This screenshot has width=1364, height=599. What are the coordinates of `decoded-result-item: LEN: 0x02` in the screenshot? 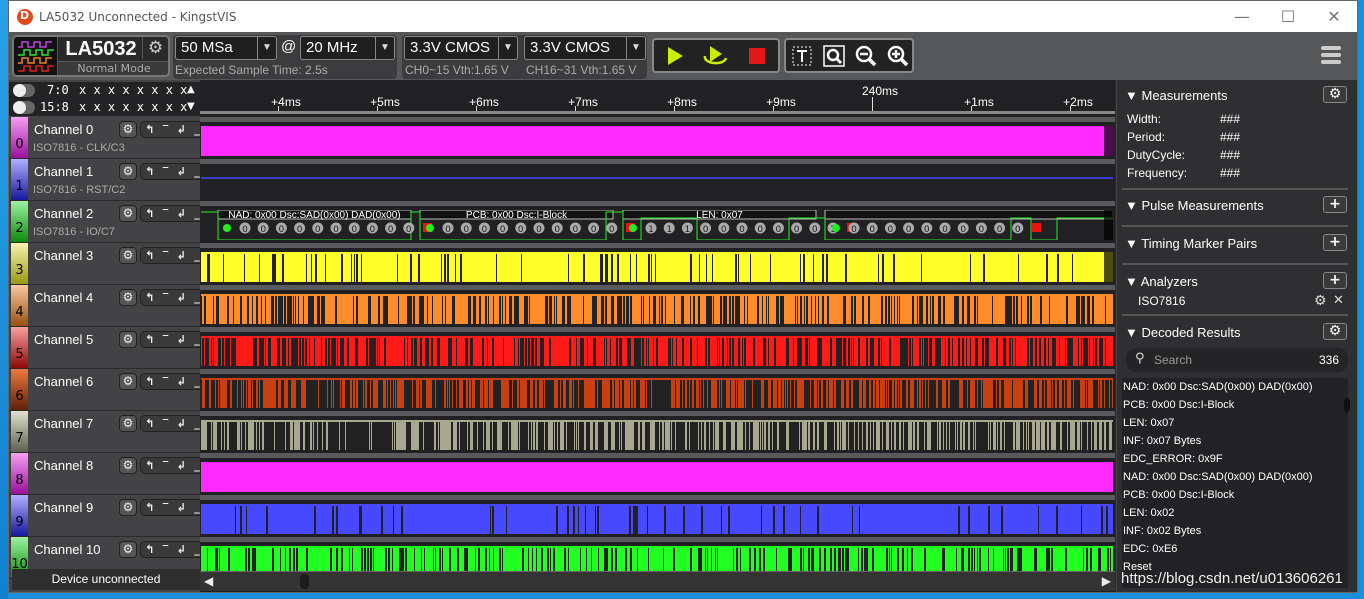 It's located at (1235, 513).